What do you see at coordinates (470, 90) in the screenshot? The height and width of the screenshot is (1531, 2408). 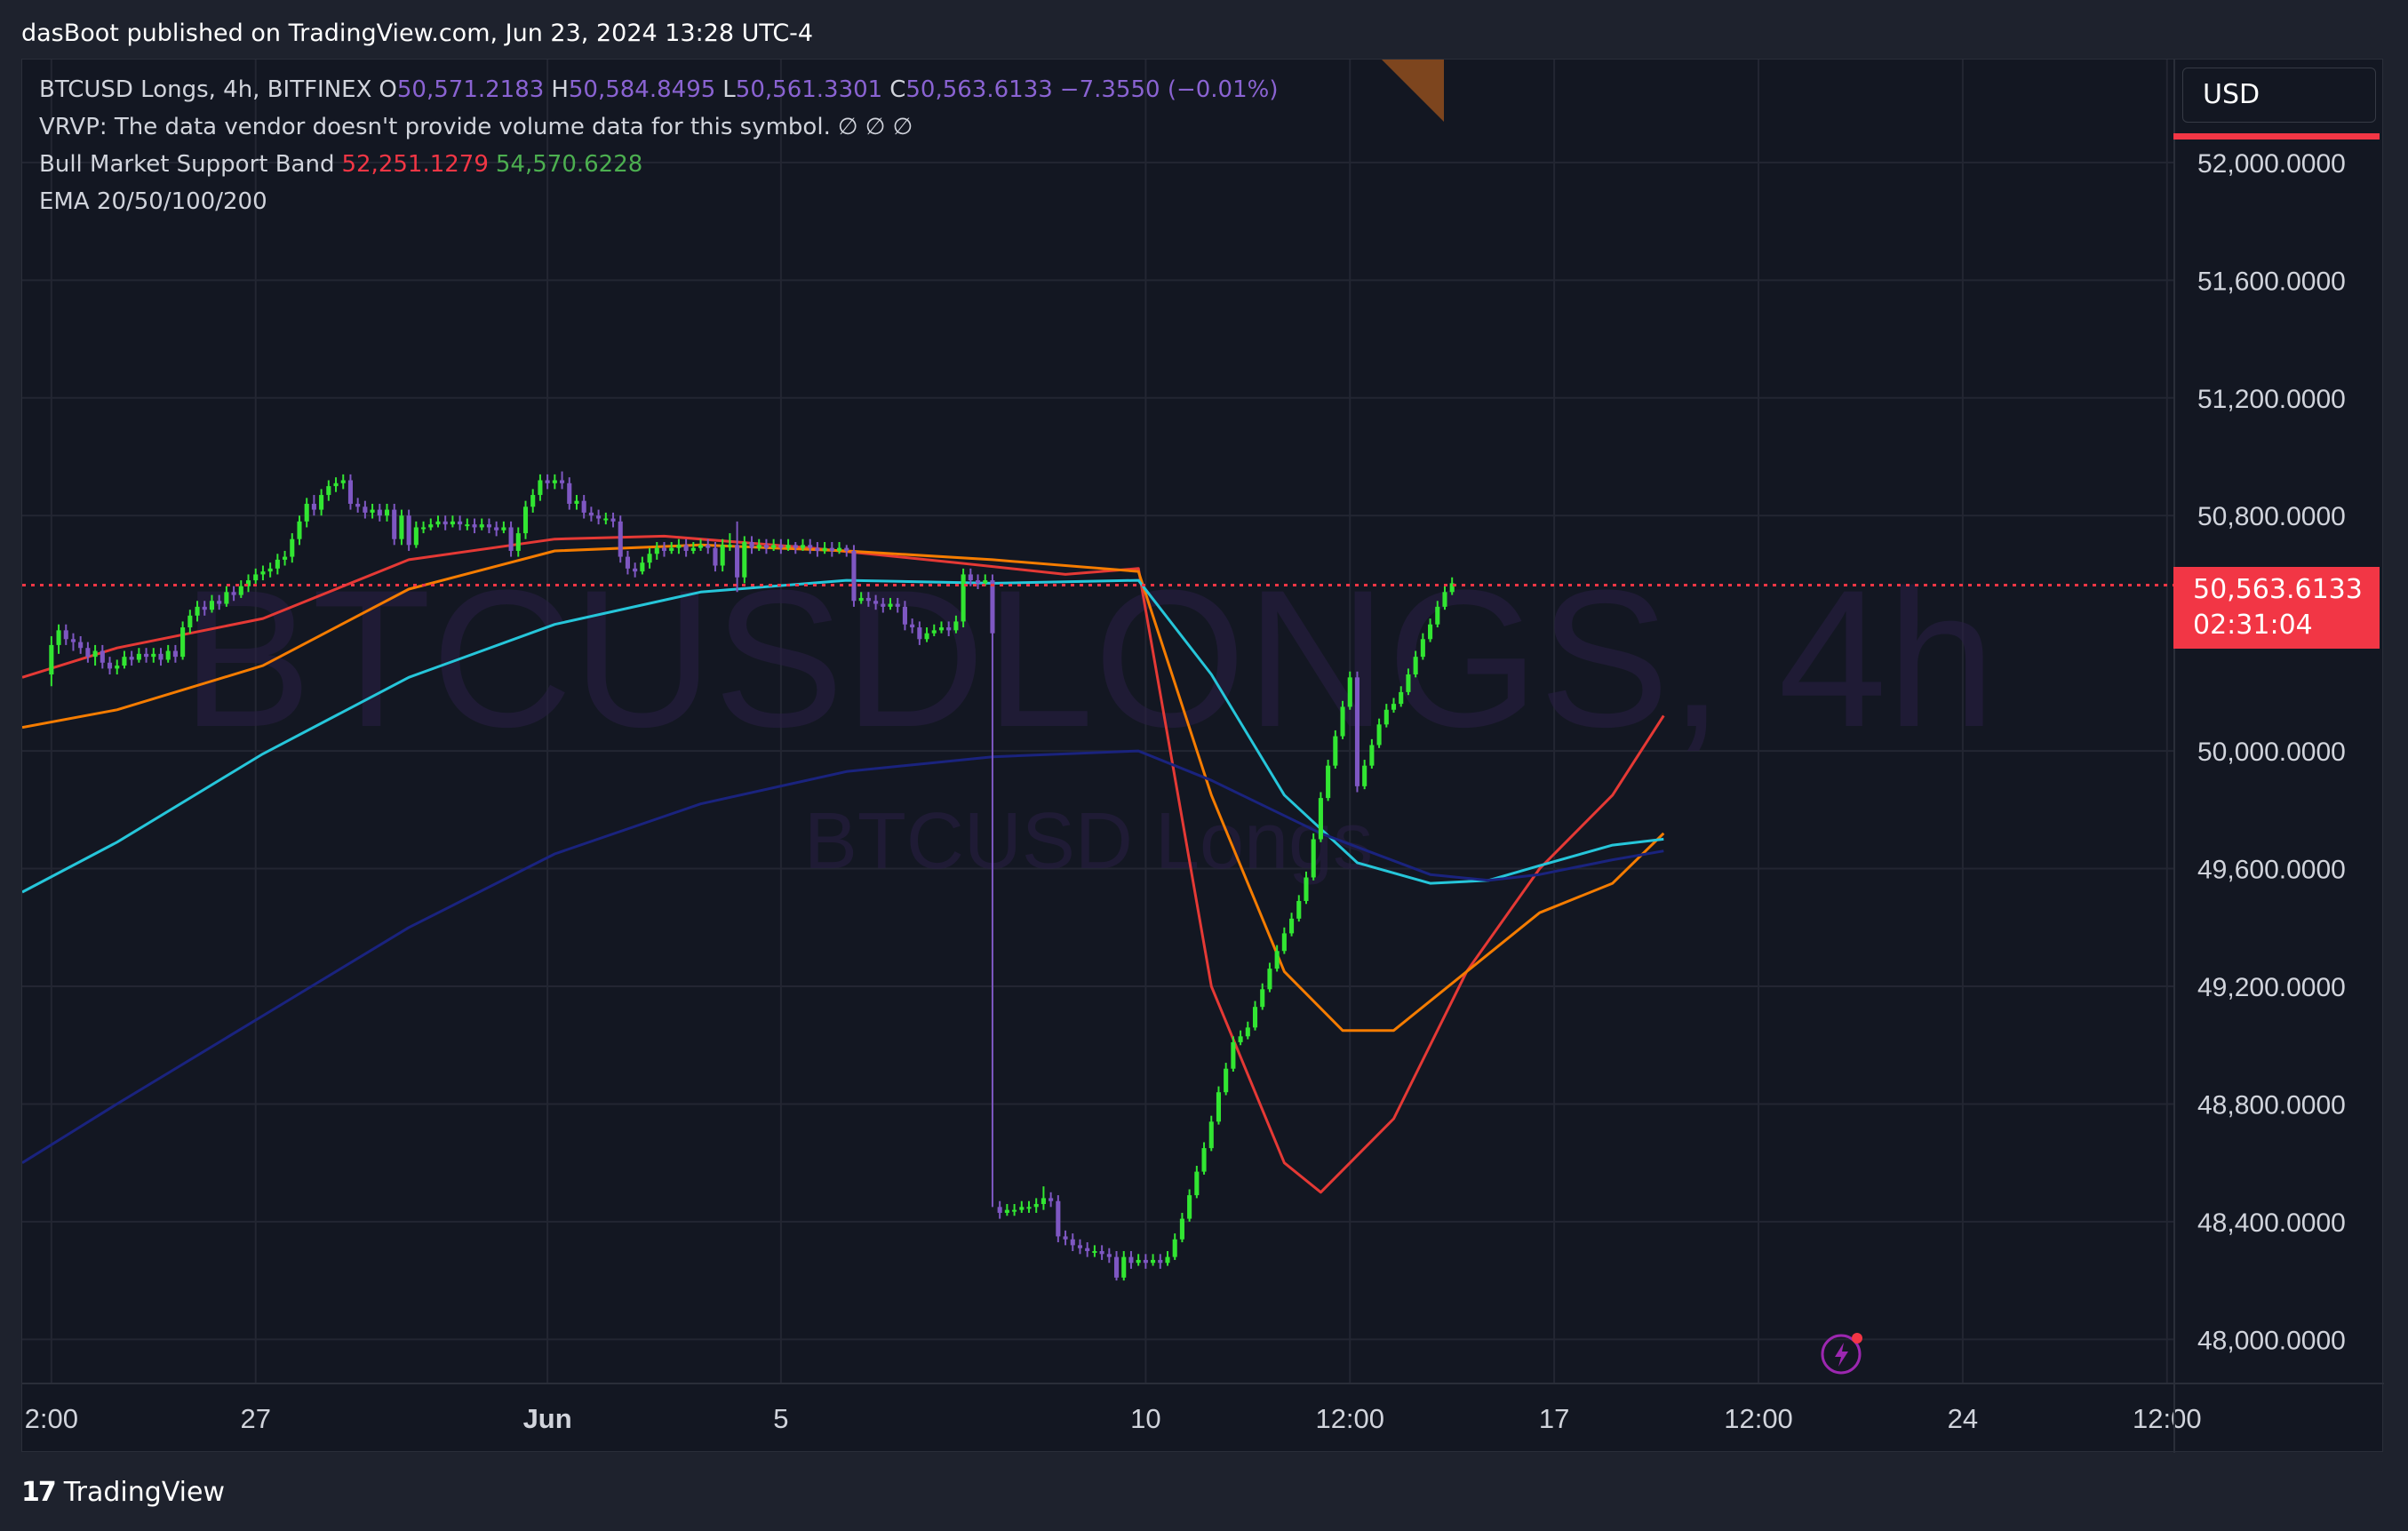 I see `legend-open-value: 50,571.2183` at bounding box center [470, 90].